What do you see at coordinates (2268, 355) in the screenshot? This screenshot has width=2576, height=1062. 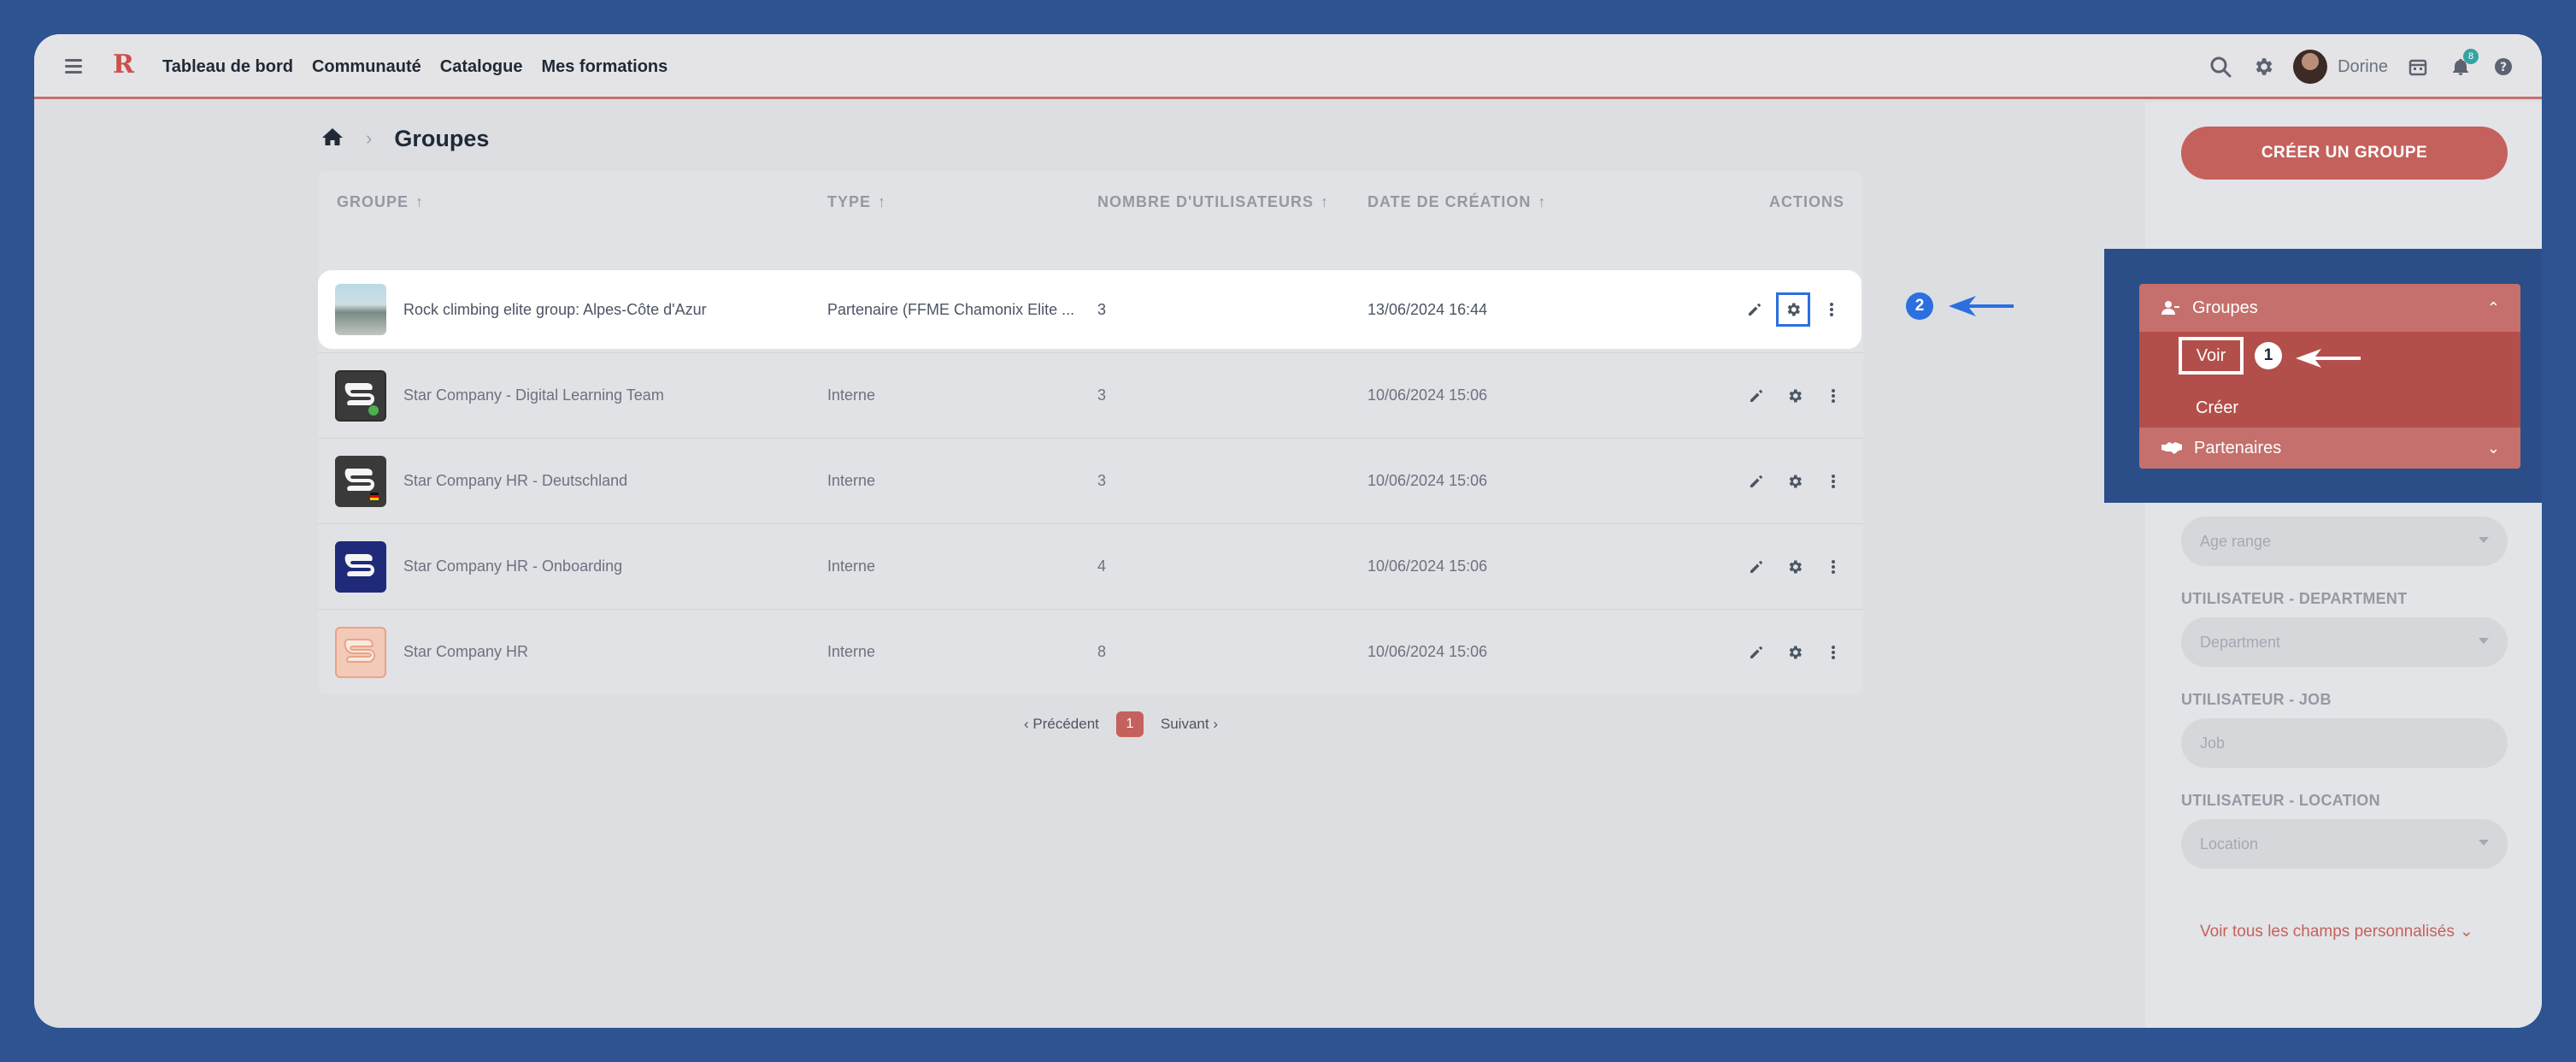 I see `step-badge-1: 1` at bounding box center [2268, 355].